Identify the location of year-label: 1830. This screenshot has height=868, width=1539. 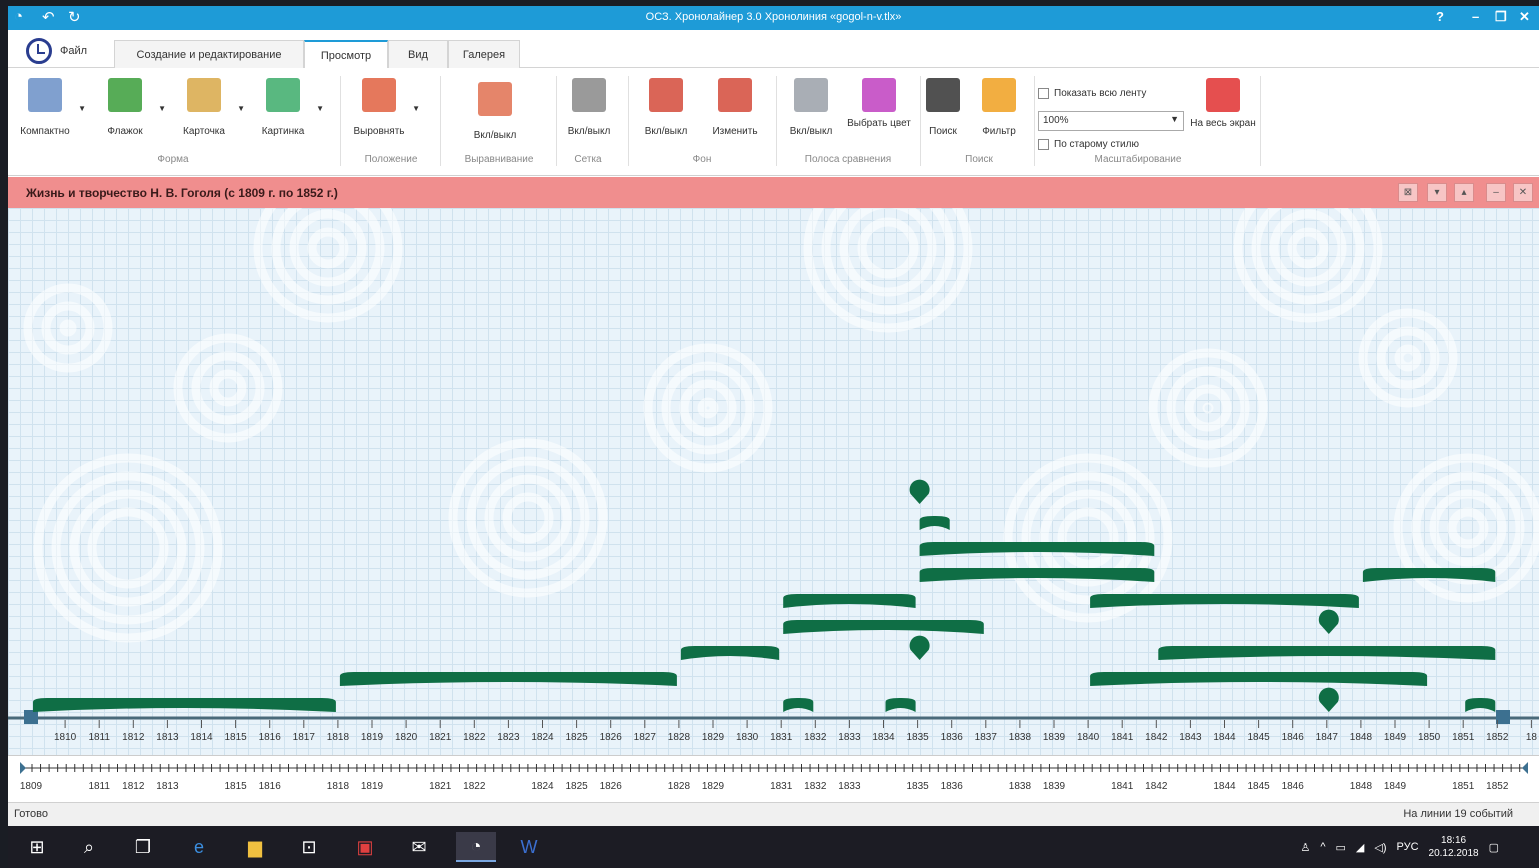
(747, 737).